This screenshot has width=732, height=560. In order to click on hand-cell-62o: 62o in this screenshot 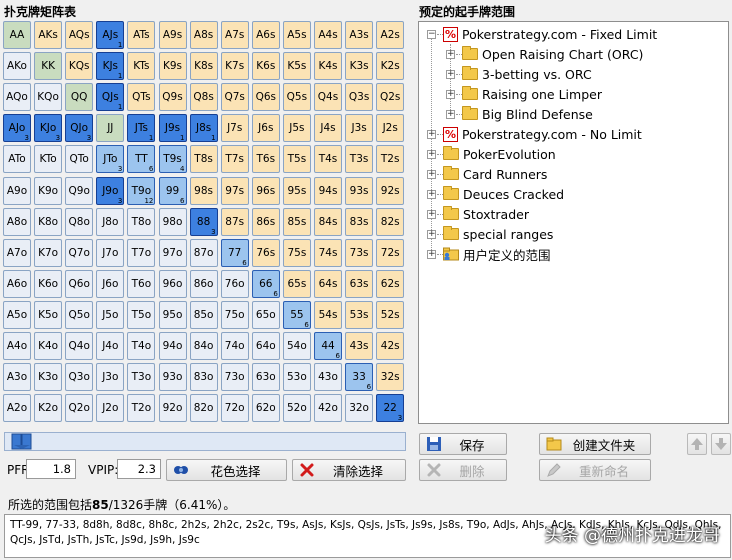, I will do `click(265, 408)`.